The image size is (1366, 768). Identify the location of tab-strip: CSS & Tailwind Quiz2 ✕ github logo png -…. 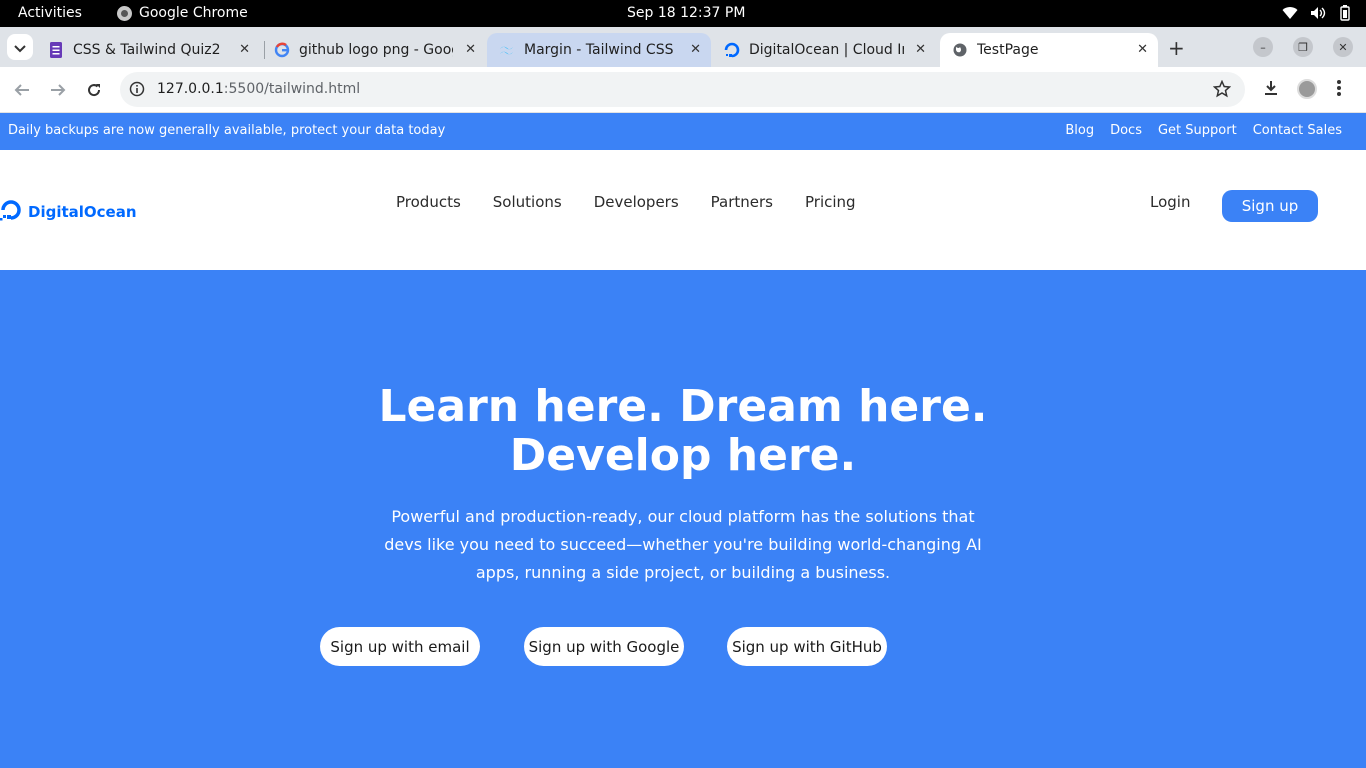
(683, 47).